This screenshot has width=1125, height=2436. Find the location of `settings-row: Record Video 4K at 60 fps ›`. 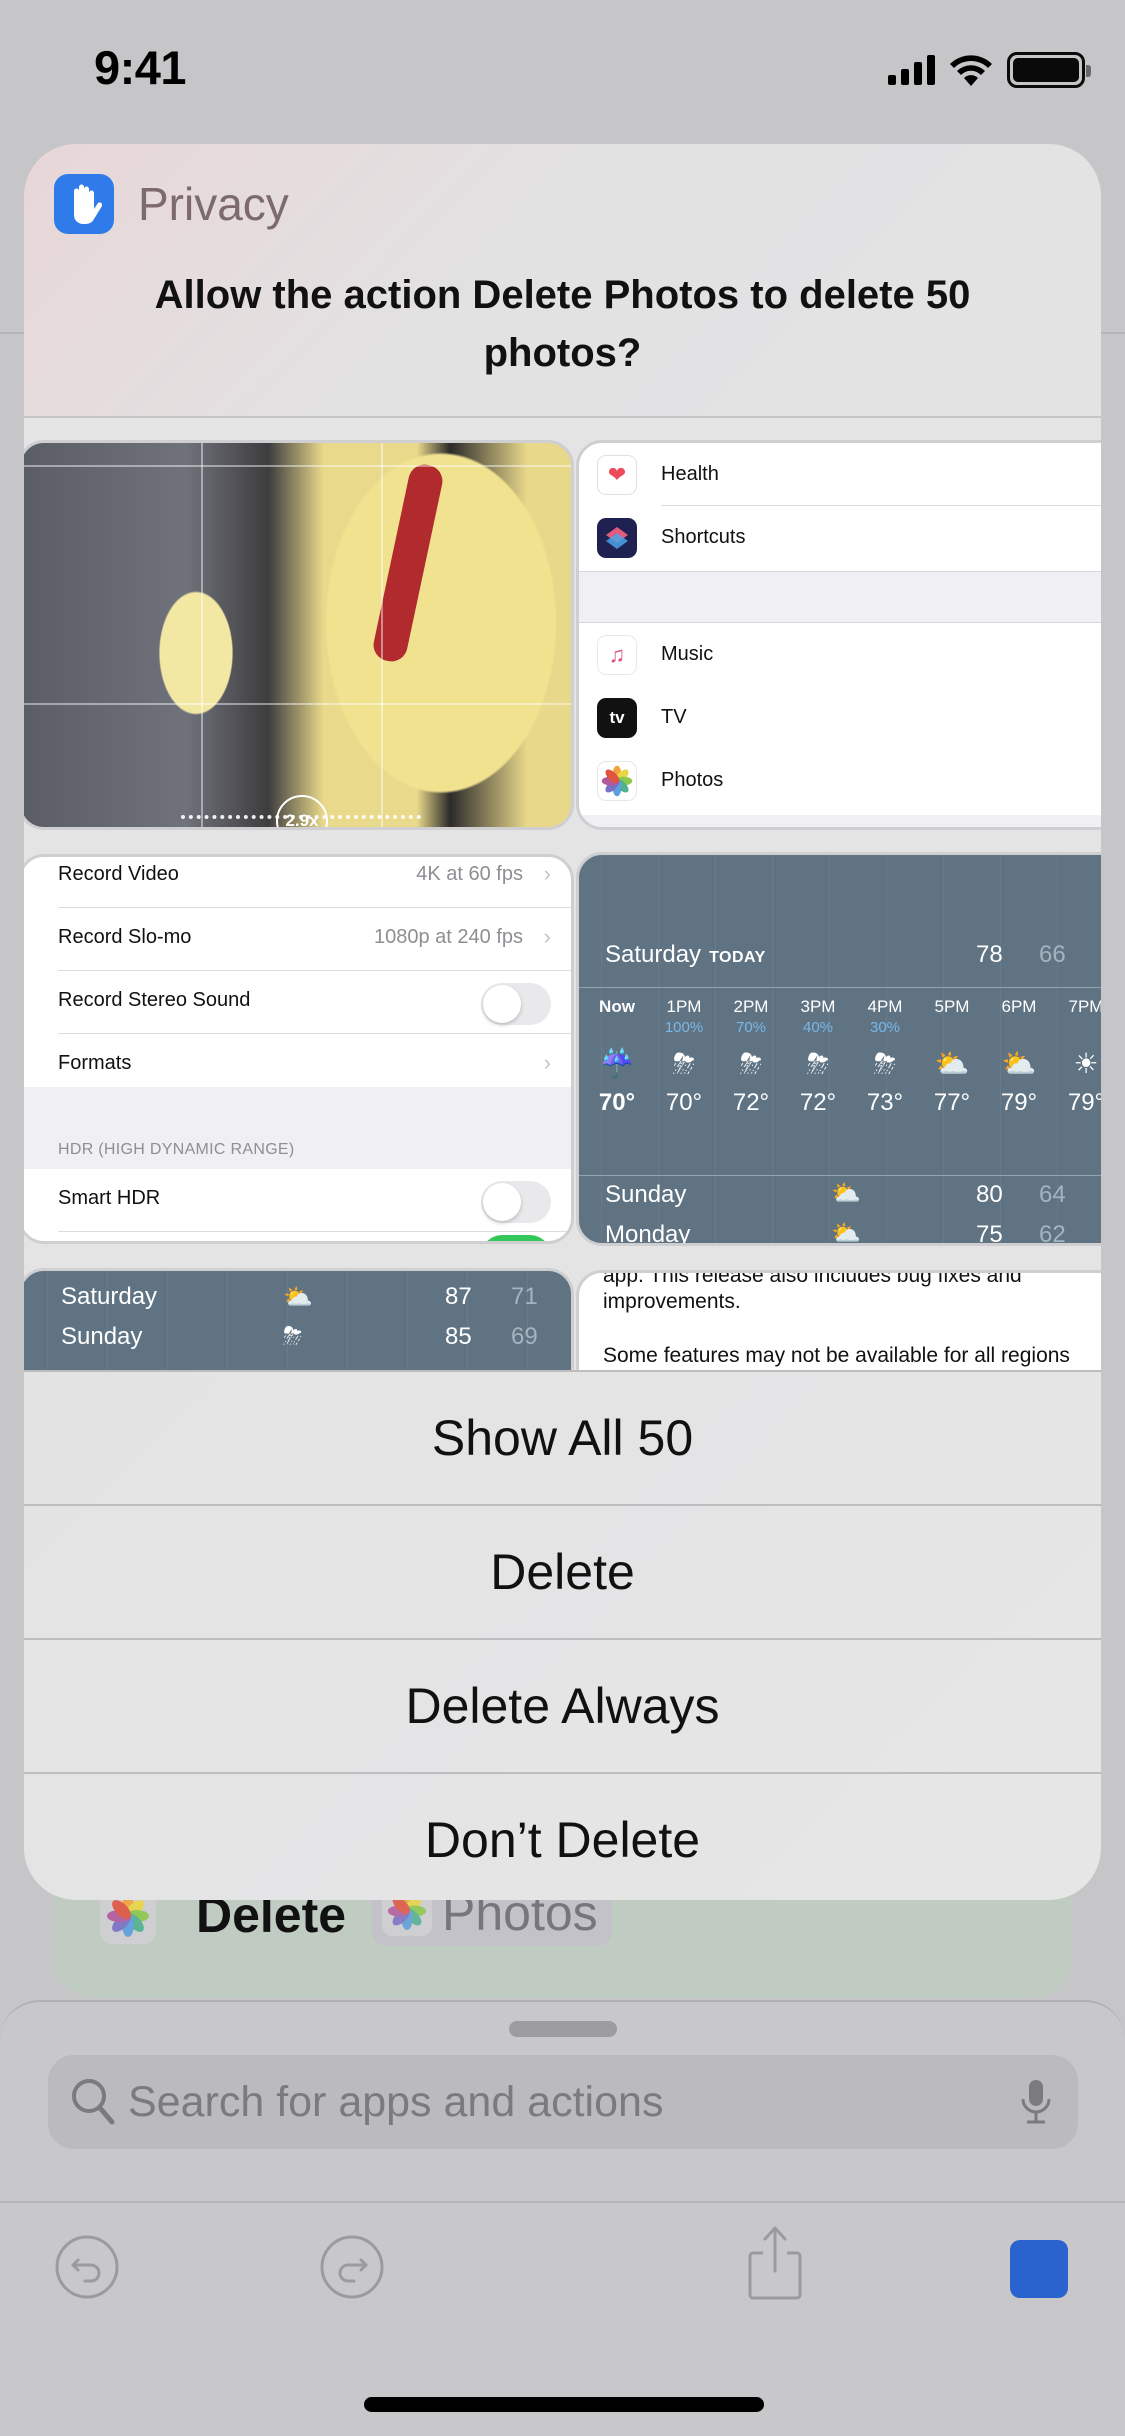

settings-row: Record Video 4K at 60 fps › is located at coordinates (297, 882).